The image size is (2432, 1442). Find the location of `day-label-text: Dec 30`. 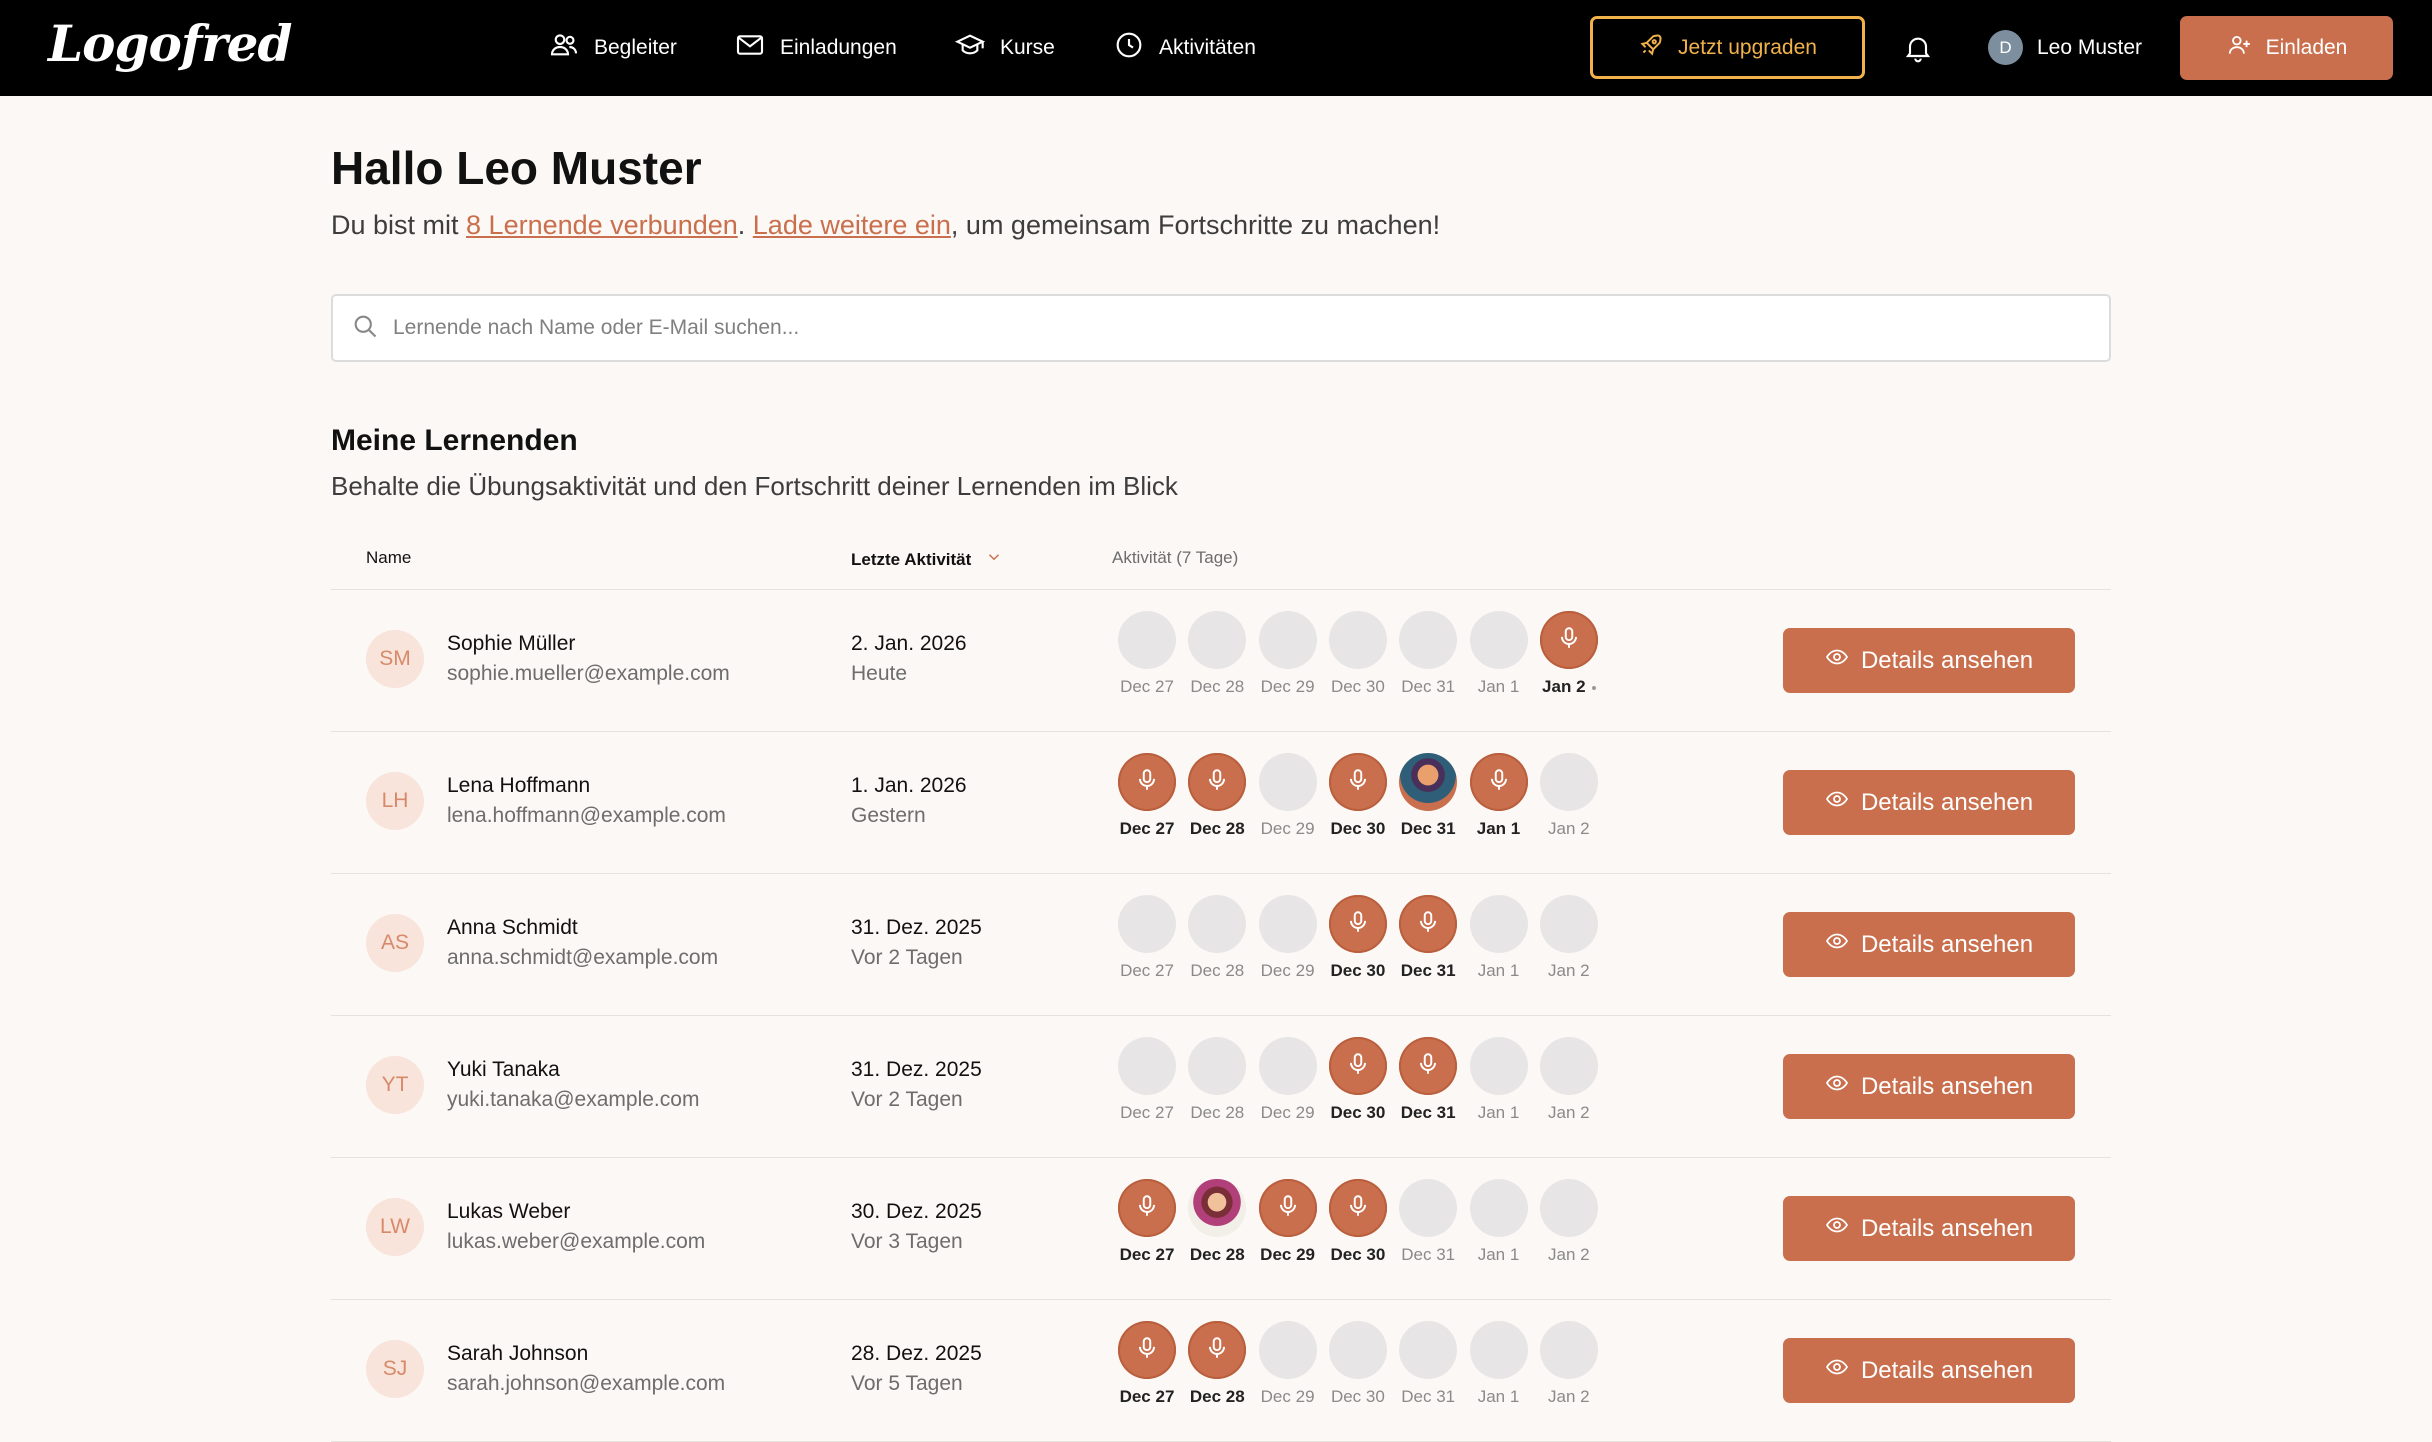

day-label-text: Dec 30 is located at coordinates (1358, 1254).